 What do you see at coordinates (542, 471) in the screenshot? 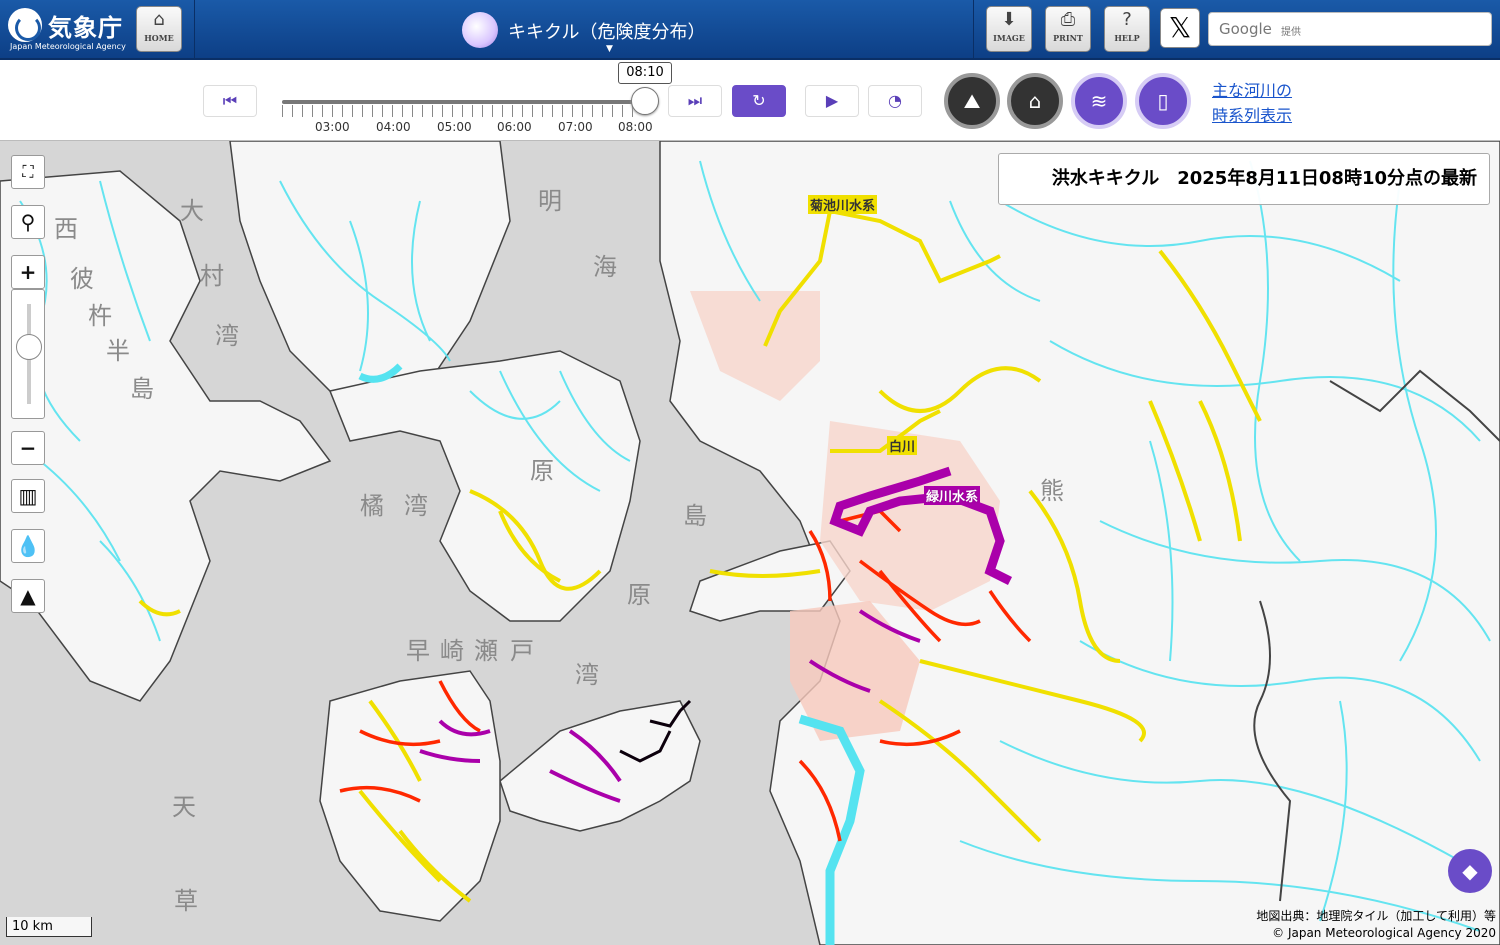
I see `peninsula-label: 原` at bounding box center [542, 471].